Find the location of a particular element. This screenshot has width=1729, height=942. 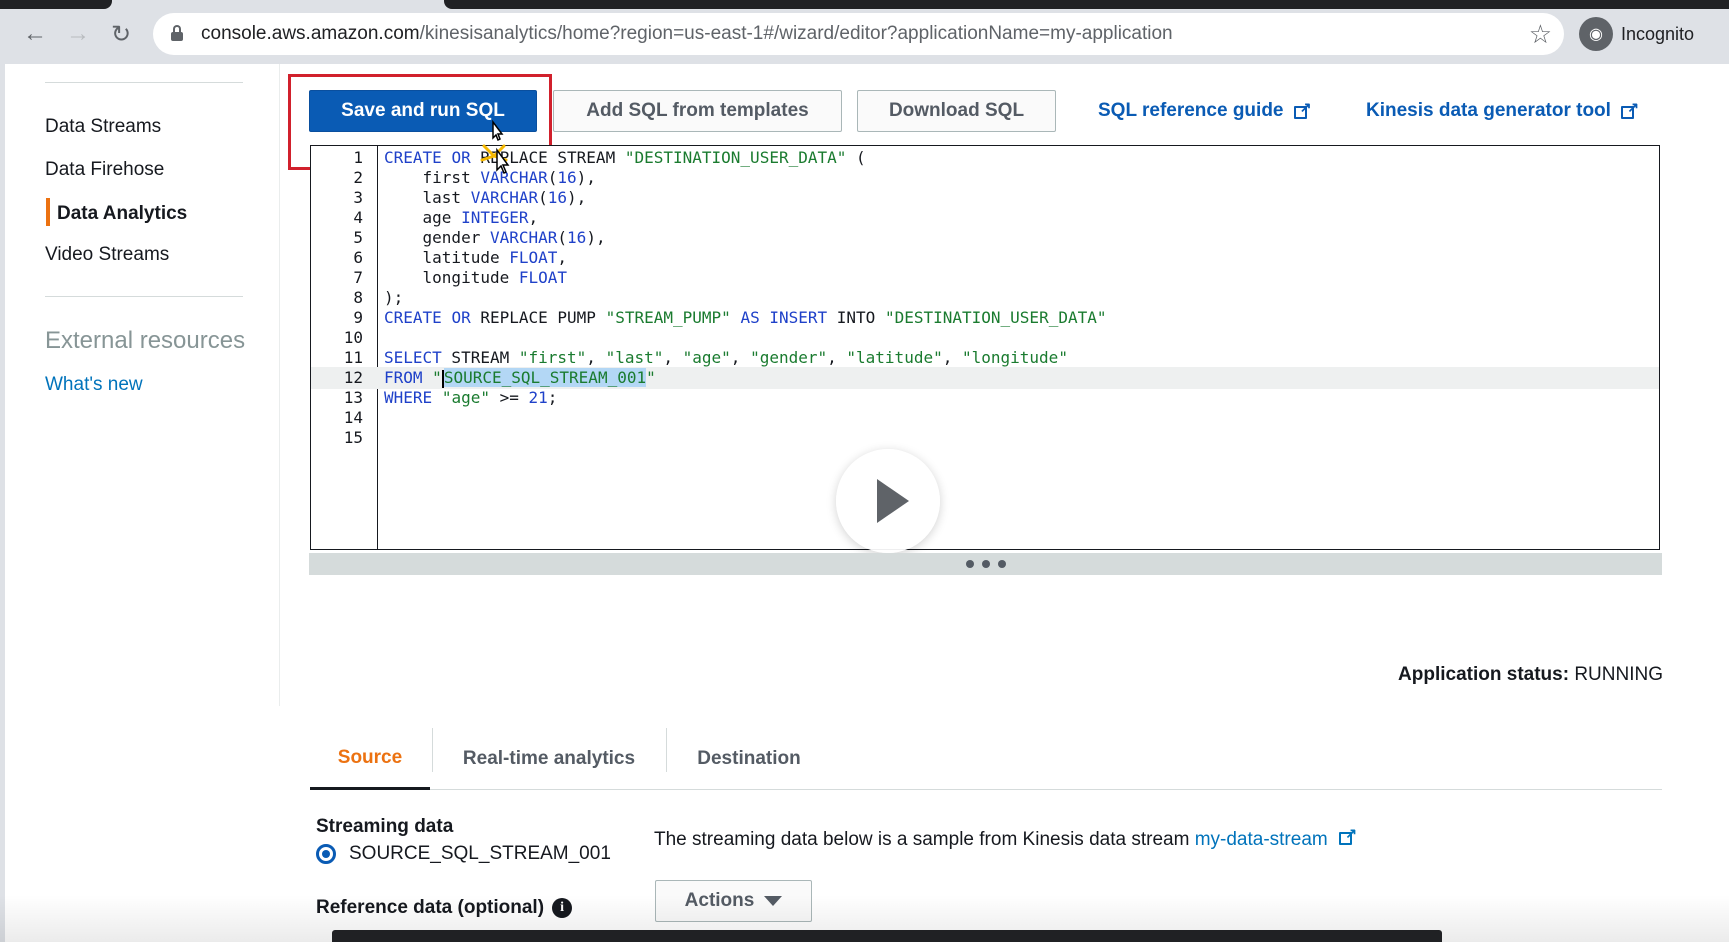

tab-real-time-analytics: Real-time analytics is located at coordinates (549, 759).